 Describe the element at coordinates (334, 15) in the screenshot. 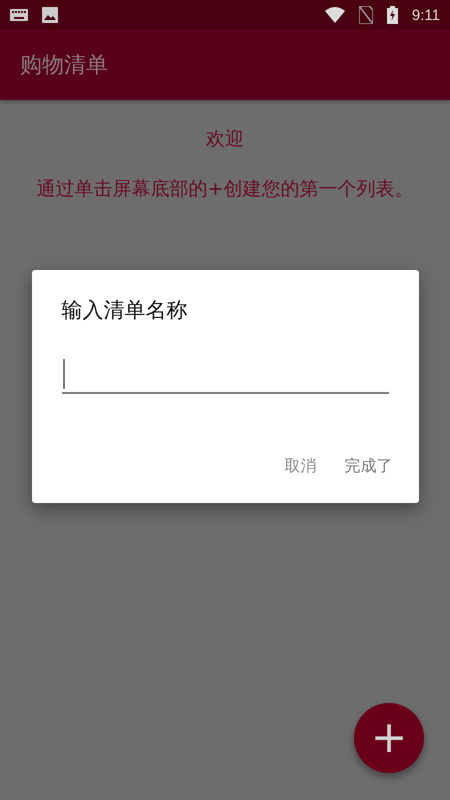

I see `wifi-icon` at that location.